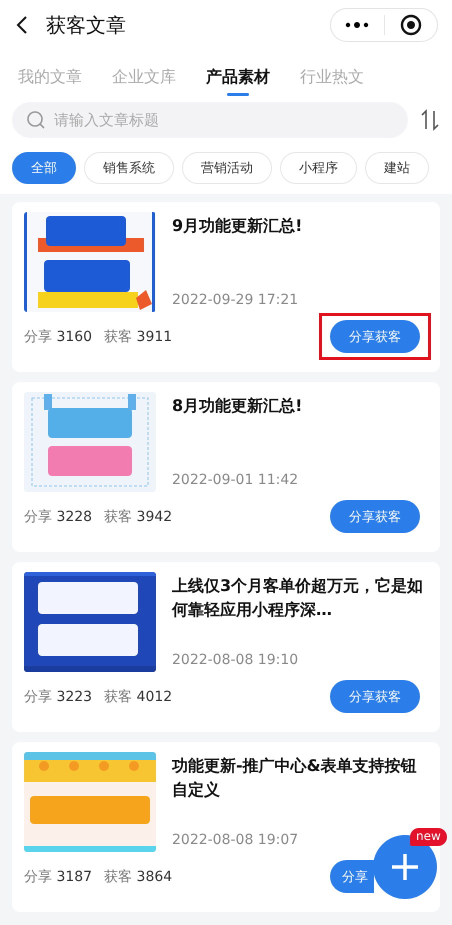 The height and width of the screenshot is (925, 452). Describe the element at coordinates (318, 168) in the screenshot. I see `filter-chip: 小程序` at that location.